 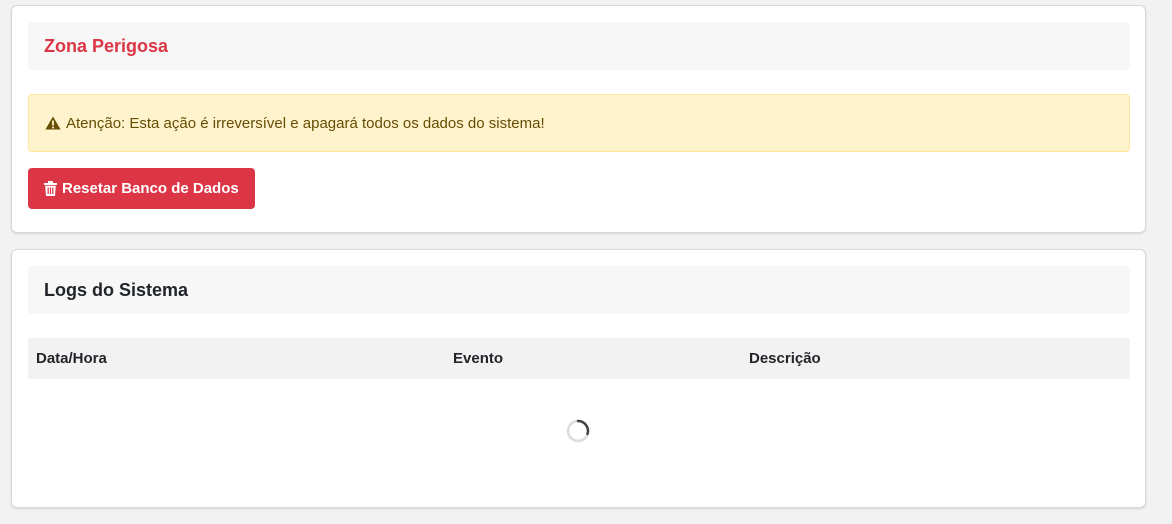 I want to click on trash-icon, so click(x=50, y=188).